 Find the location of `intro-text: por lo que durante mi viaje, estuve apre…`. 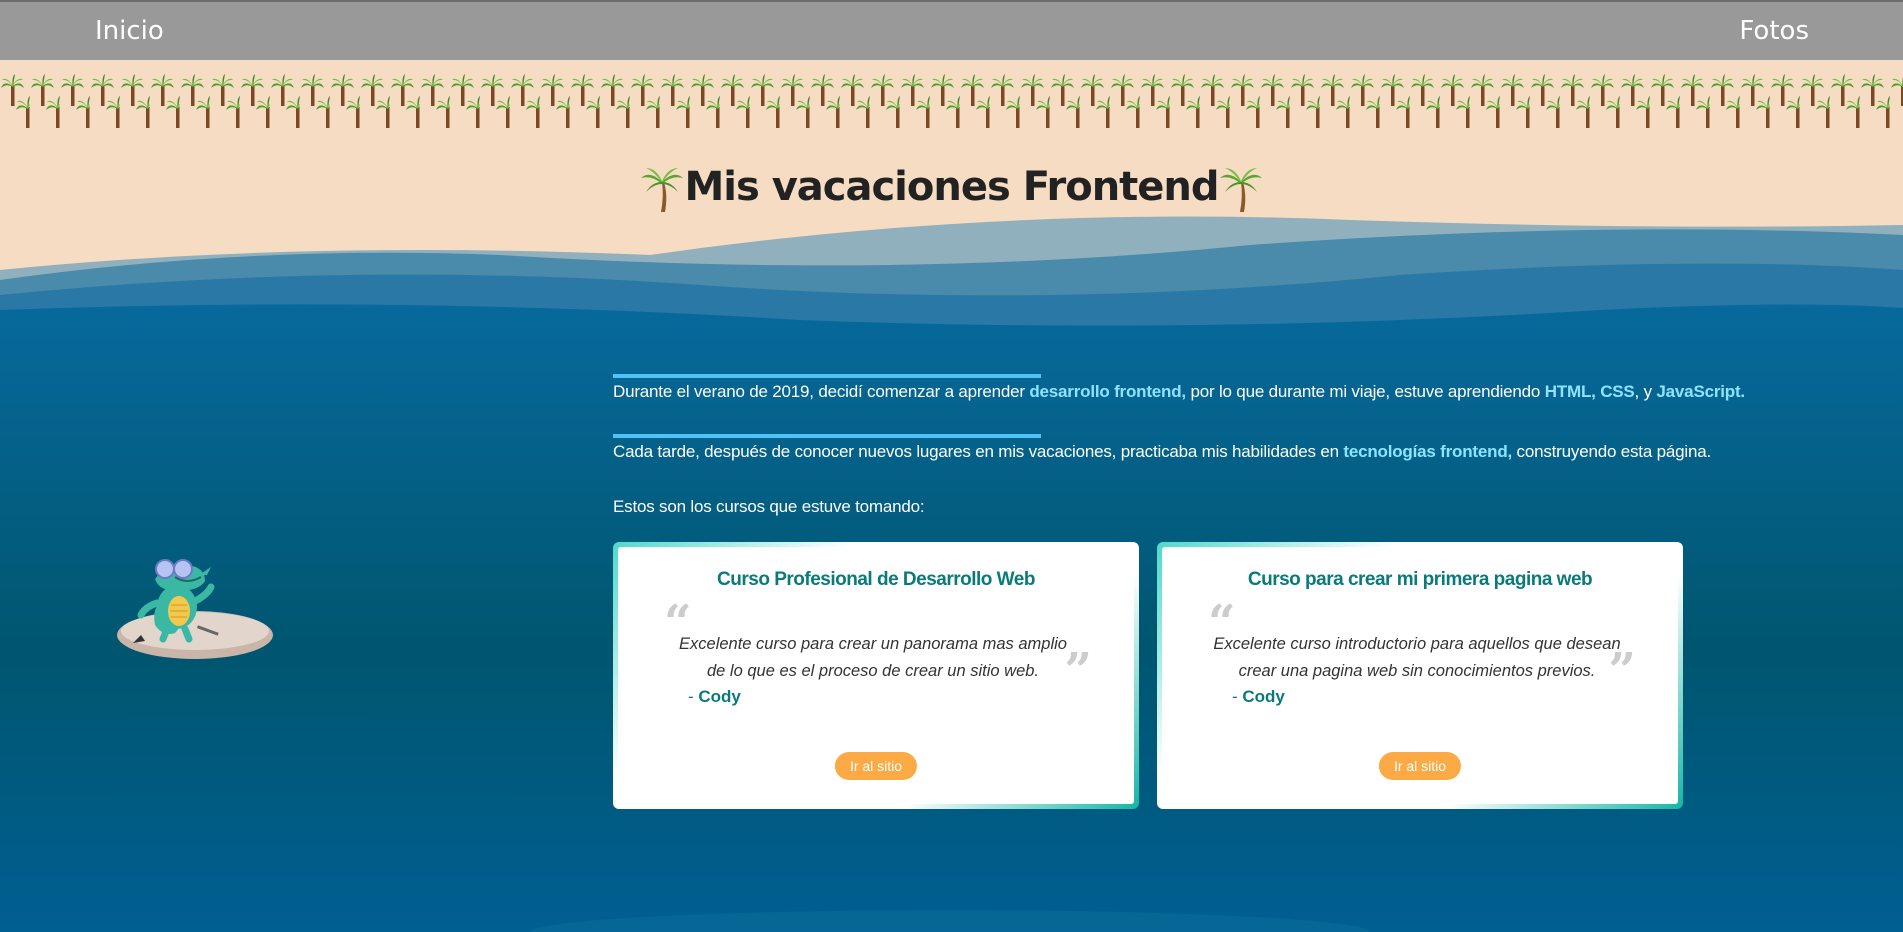

intro-text: por lo que durante mi viaje, estuve apre… is located at coordinates (1365, 391).